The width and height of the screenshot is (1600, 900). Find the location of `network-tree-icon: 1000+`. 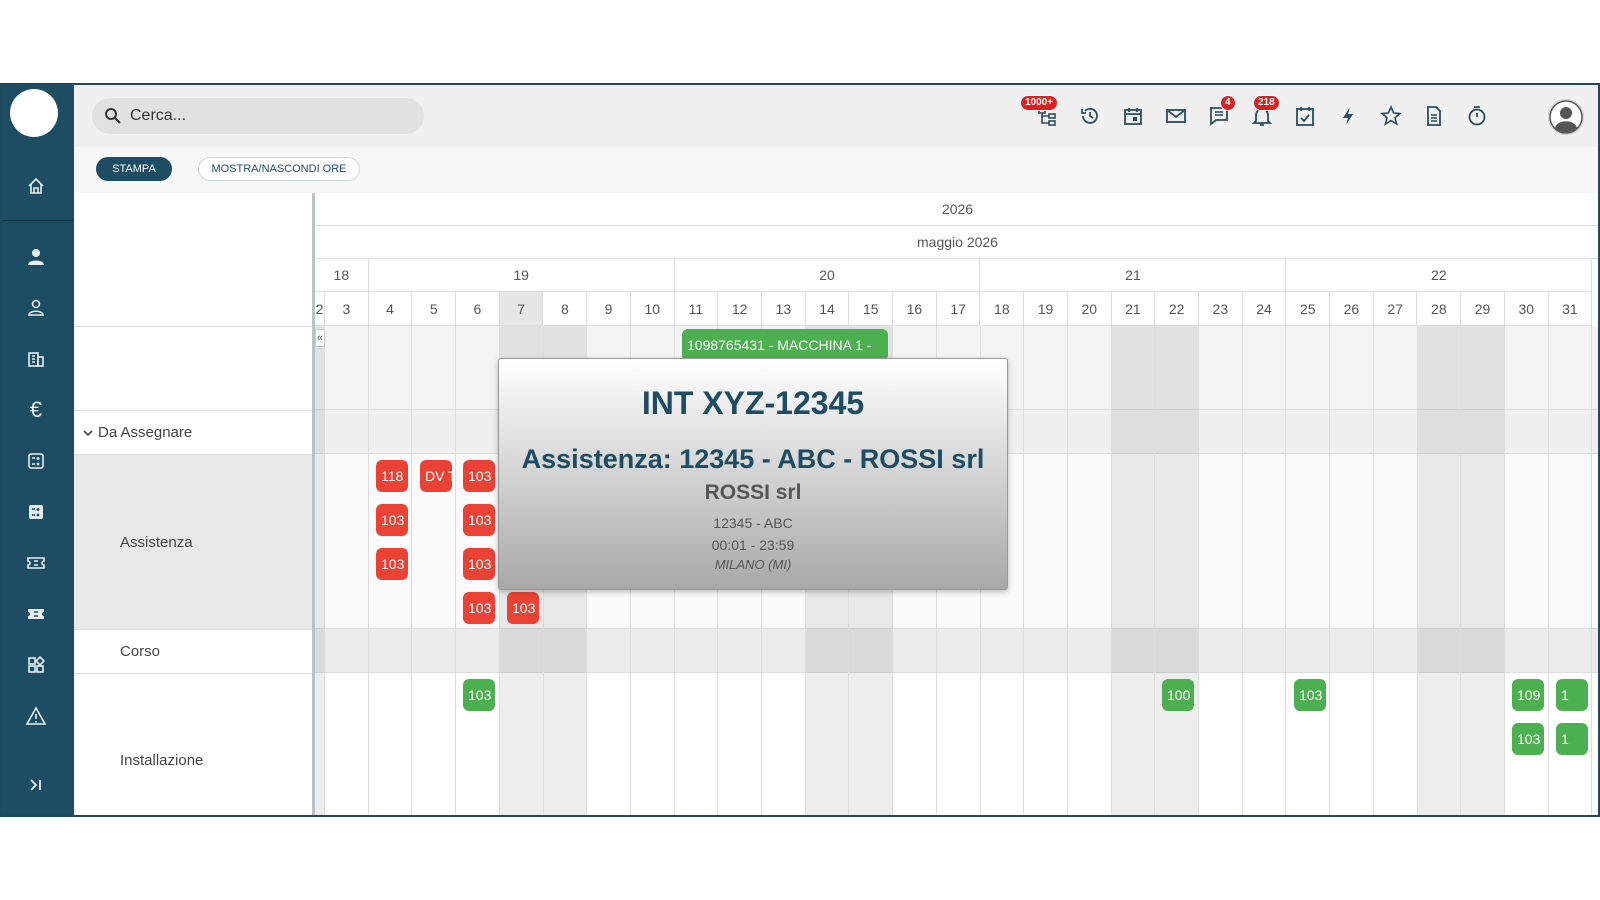

network-tree-icon: 1000+ is located at coordinates (1040, 112).